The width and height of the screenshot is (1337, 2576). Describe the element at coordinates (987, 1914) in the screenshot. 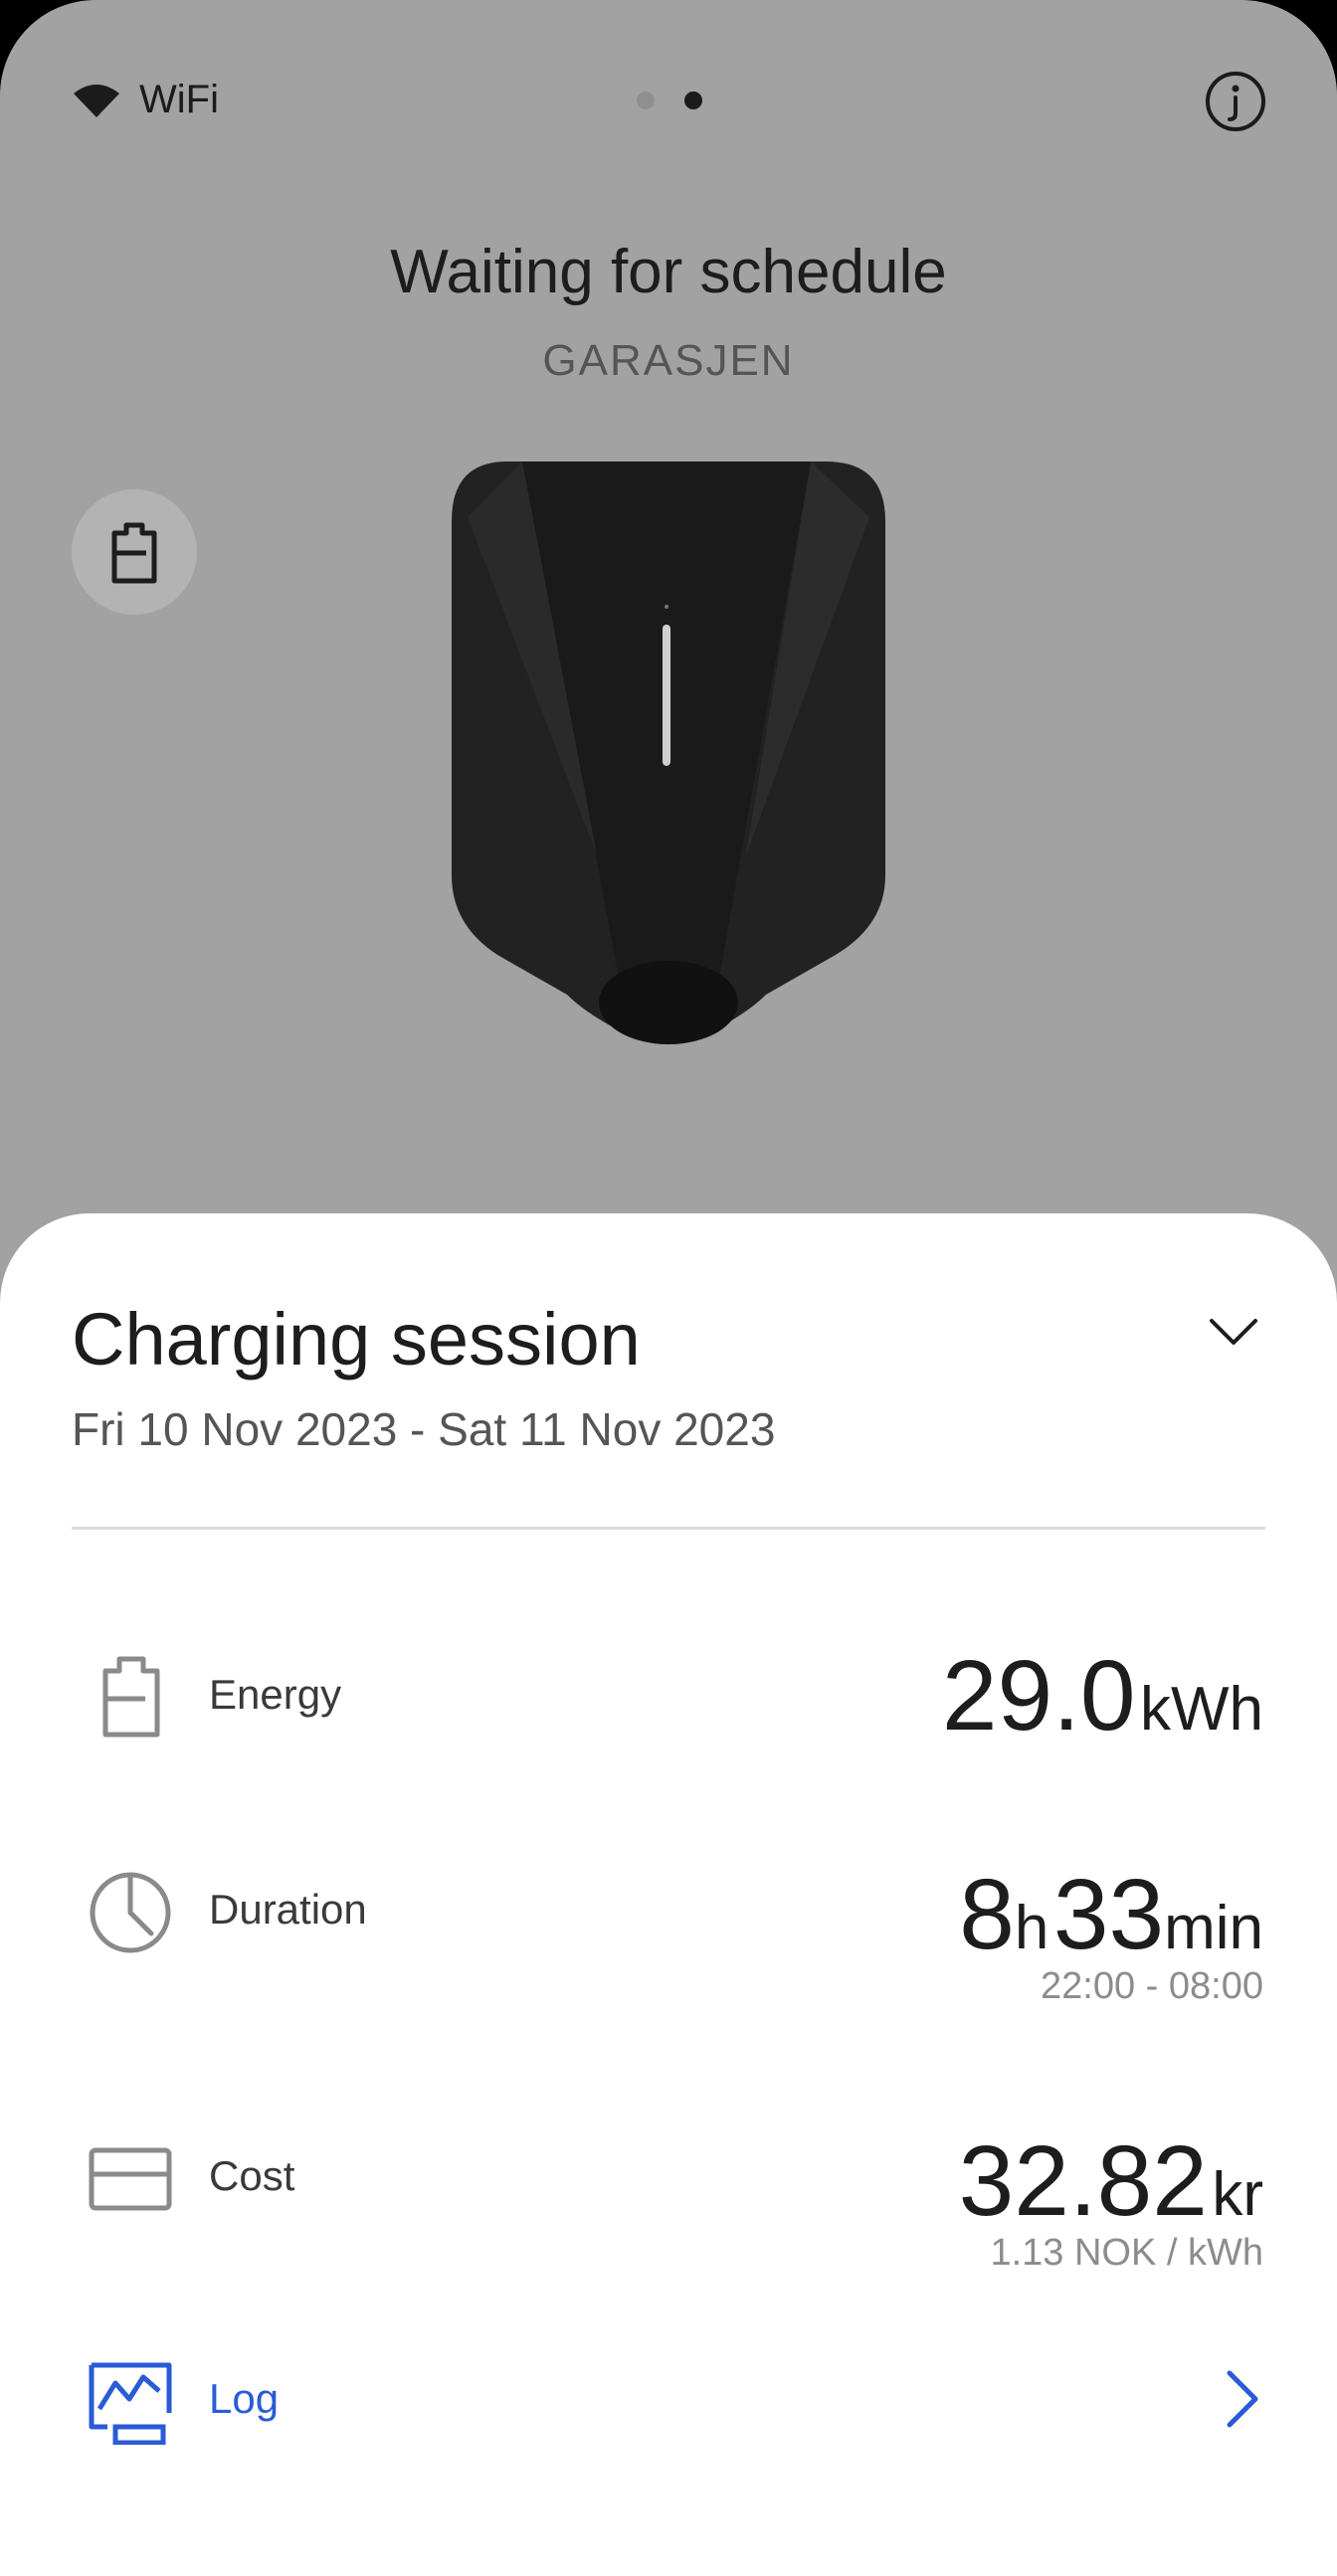

I see `duration-hours: 8` at that location.